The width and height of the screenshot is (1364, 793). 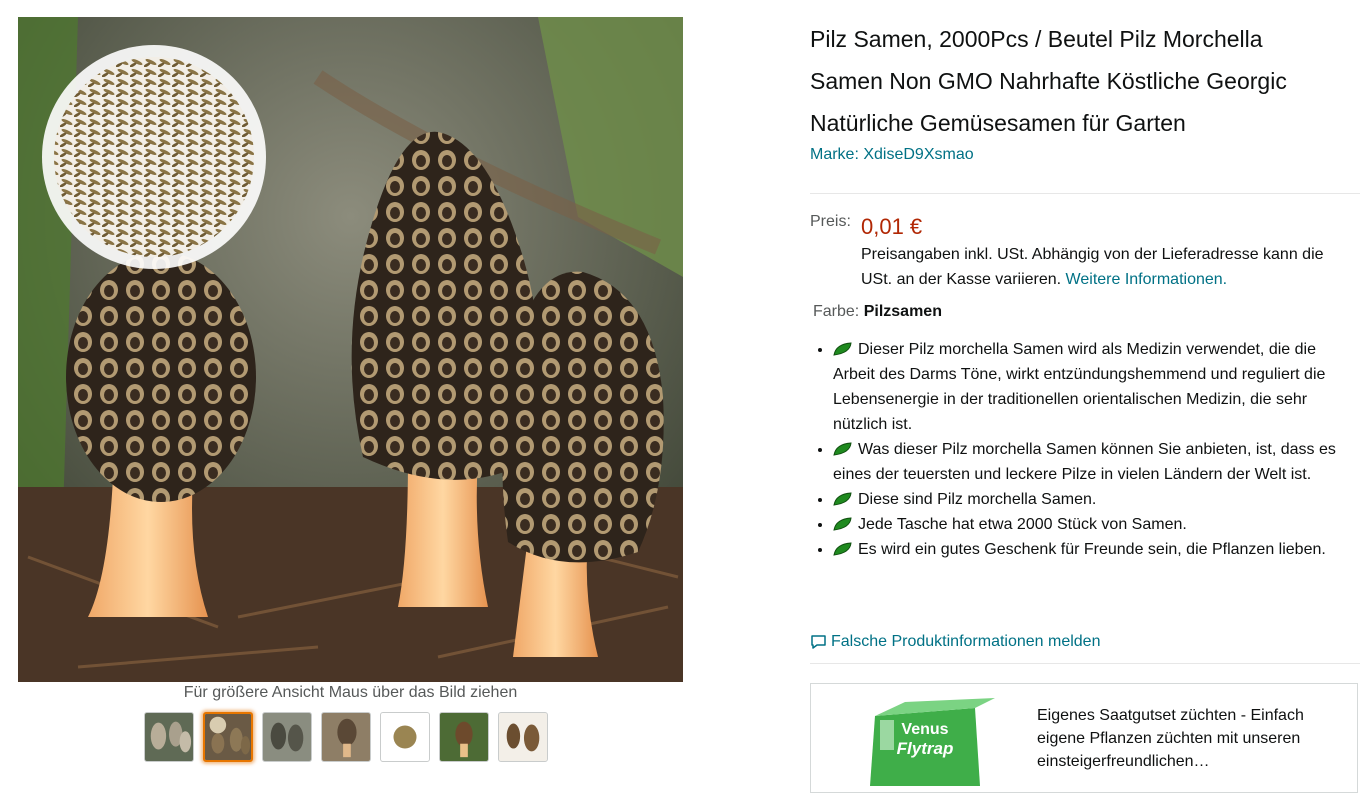 I want to click on more-info-link: Weitere Informationen., so click(x=1147, y=279).